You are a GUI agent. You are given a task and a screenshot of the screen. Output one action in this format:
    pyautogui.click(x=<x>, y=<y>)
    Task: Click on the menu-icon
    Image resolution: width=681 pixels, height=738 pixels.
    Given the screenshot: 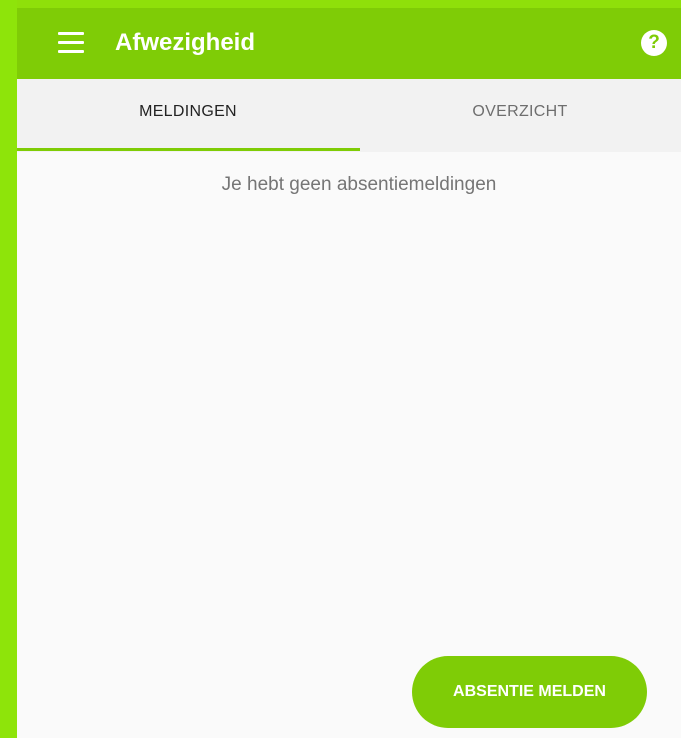 What is the action you would take?
    pyautogui.click(x=71, y=43)
    